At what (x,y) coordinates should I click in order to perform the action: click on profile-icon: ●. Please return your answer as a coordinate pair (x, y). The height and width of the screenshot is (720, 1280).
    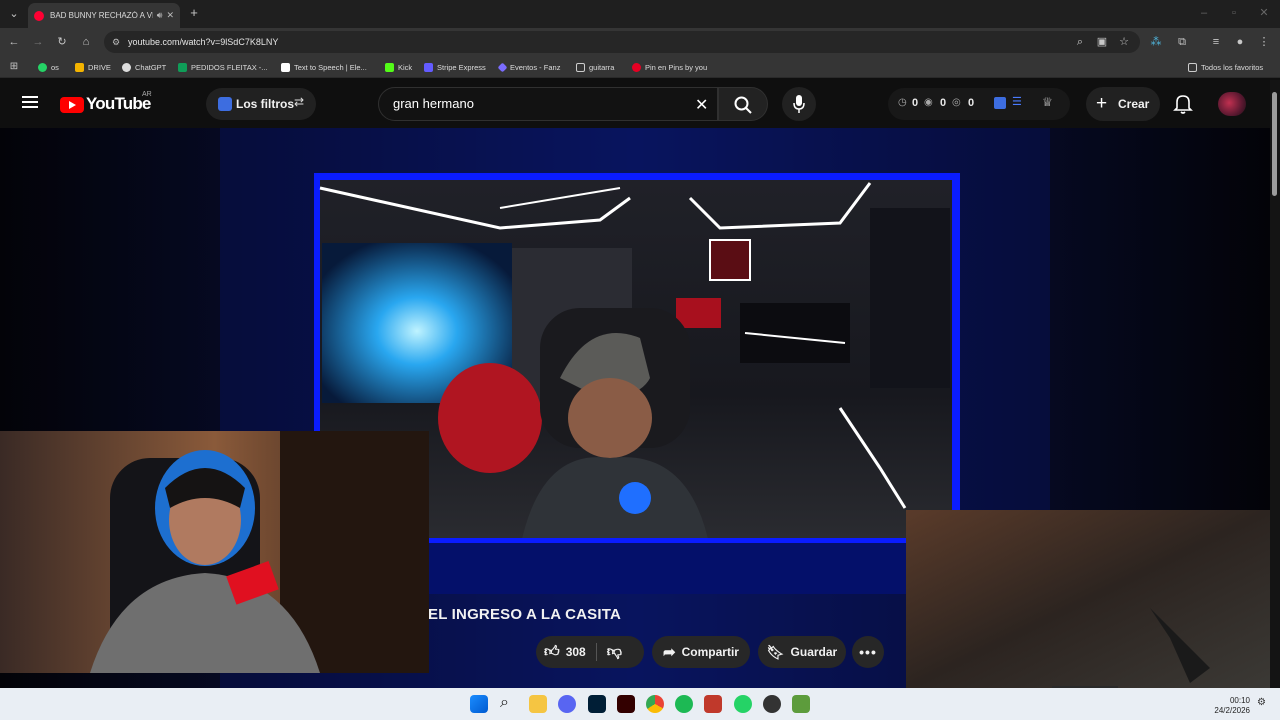
    Looking at the image, I should click on (1240, 42).